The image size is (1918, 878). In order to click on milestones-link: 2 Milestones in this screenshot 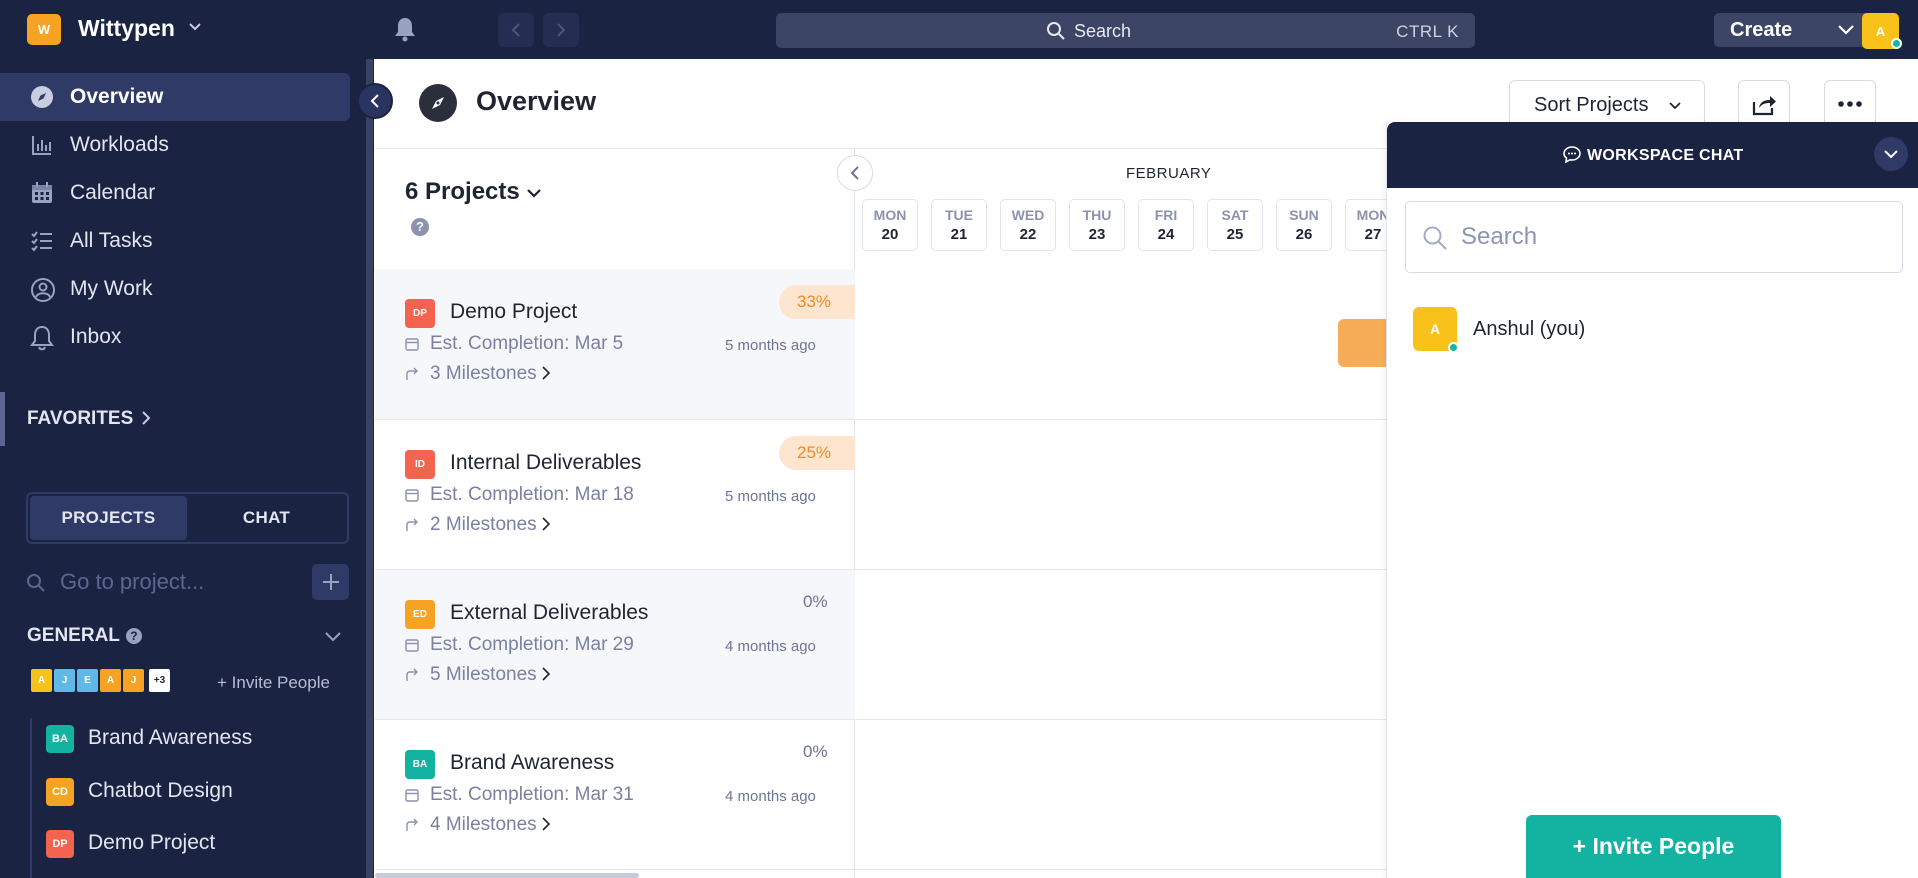, I will do `click(490, 525)`.